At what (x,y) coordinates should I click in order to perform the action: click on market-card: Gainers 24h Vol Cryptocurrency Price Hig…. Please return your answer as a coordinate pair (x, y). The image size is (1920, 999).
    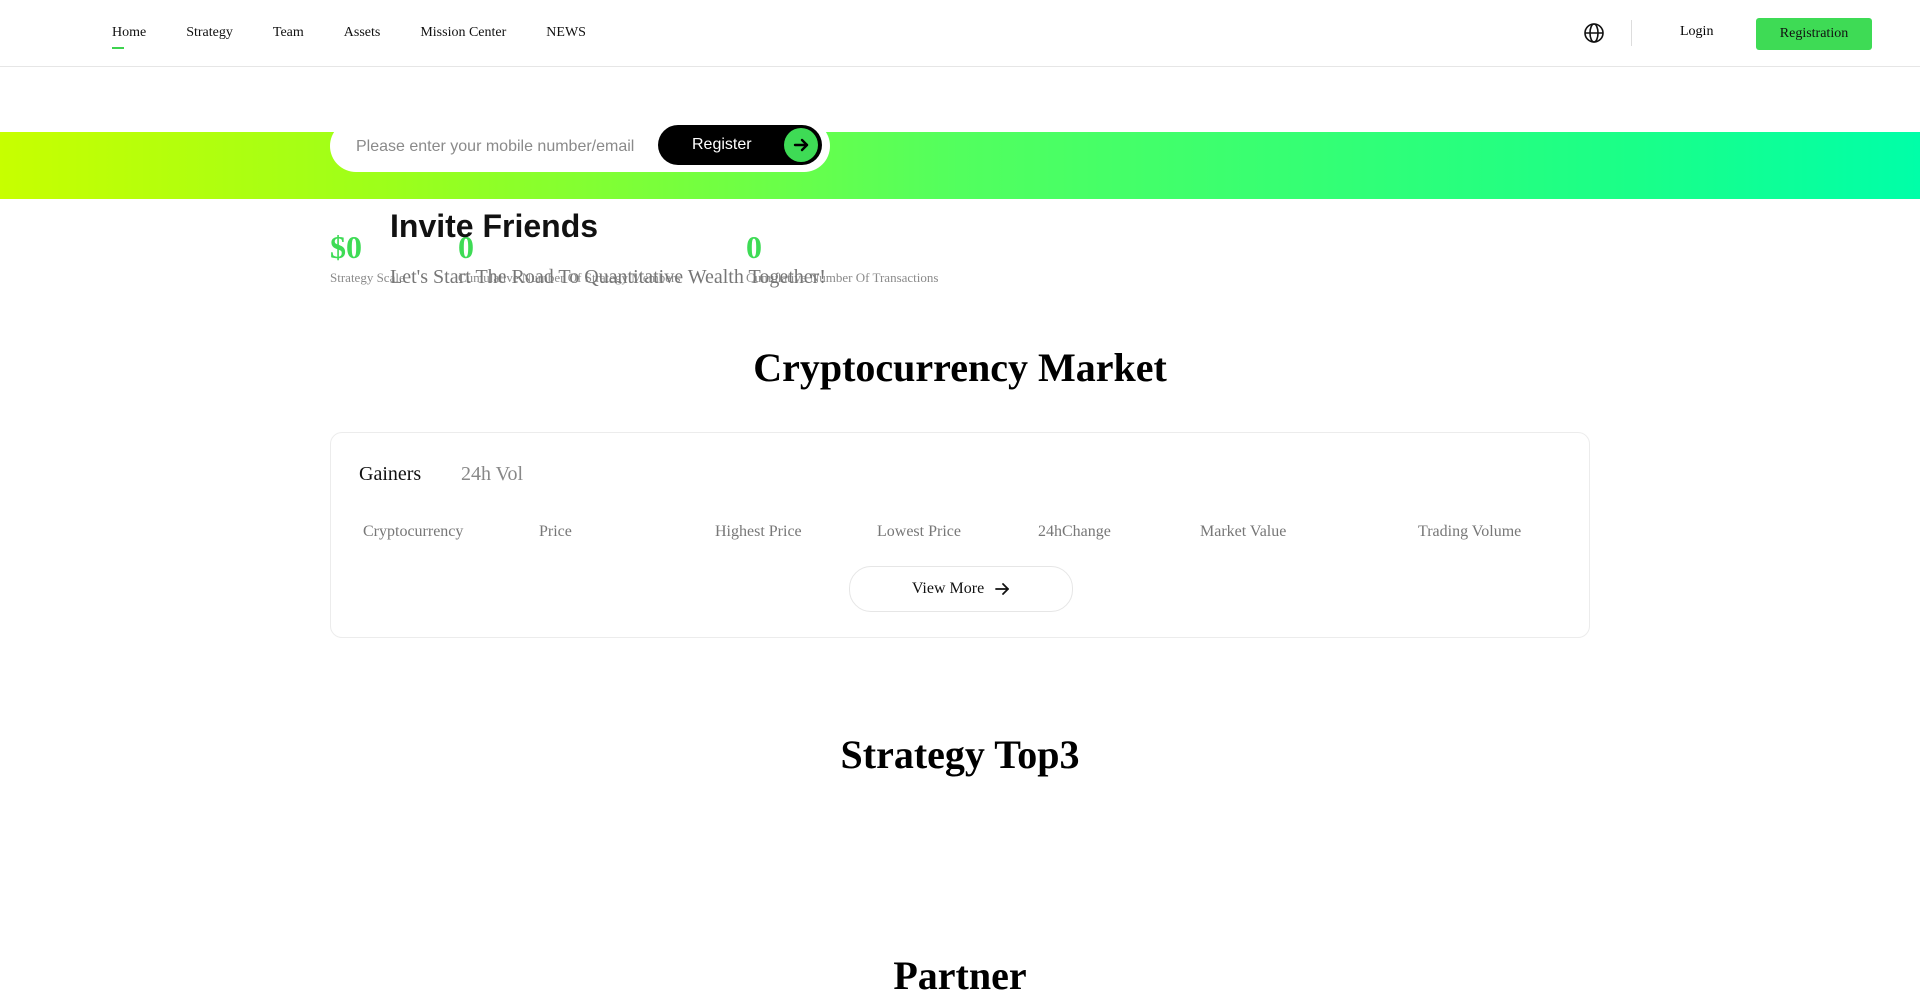
    Looking at the image, I should click on (960, 535).